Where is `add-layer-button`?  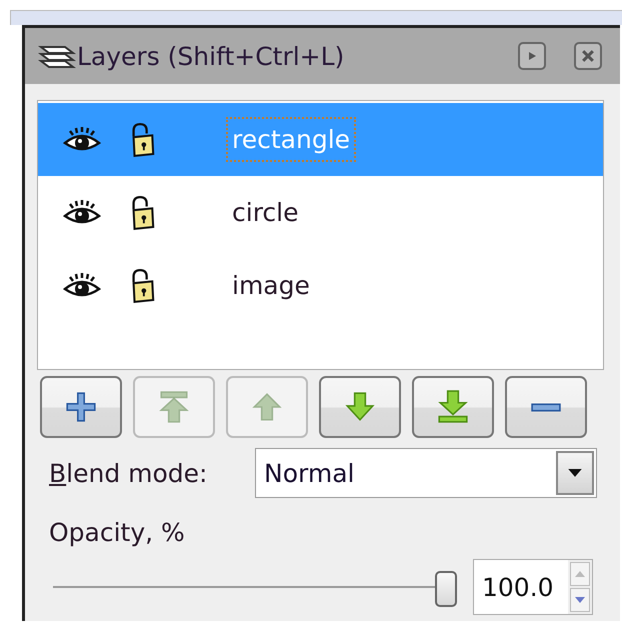 add-layer-button is located at coordinates (81, 407).